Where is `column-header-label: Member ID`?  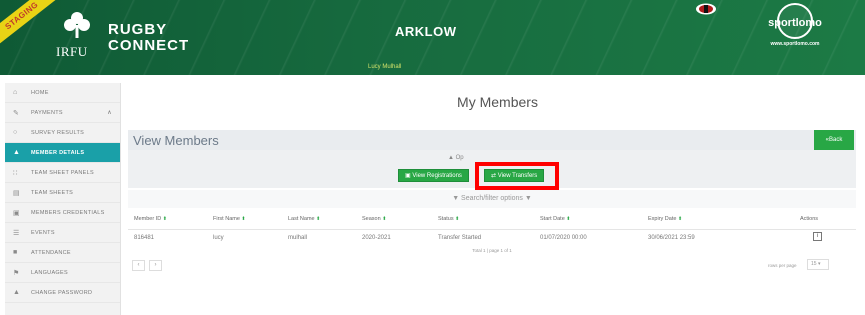 column-header-label: Member ID is located at coordinates (148, 219).